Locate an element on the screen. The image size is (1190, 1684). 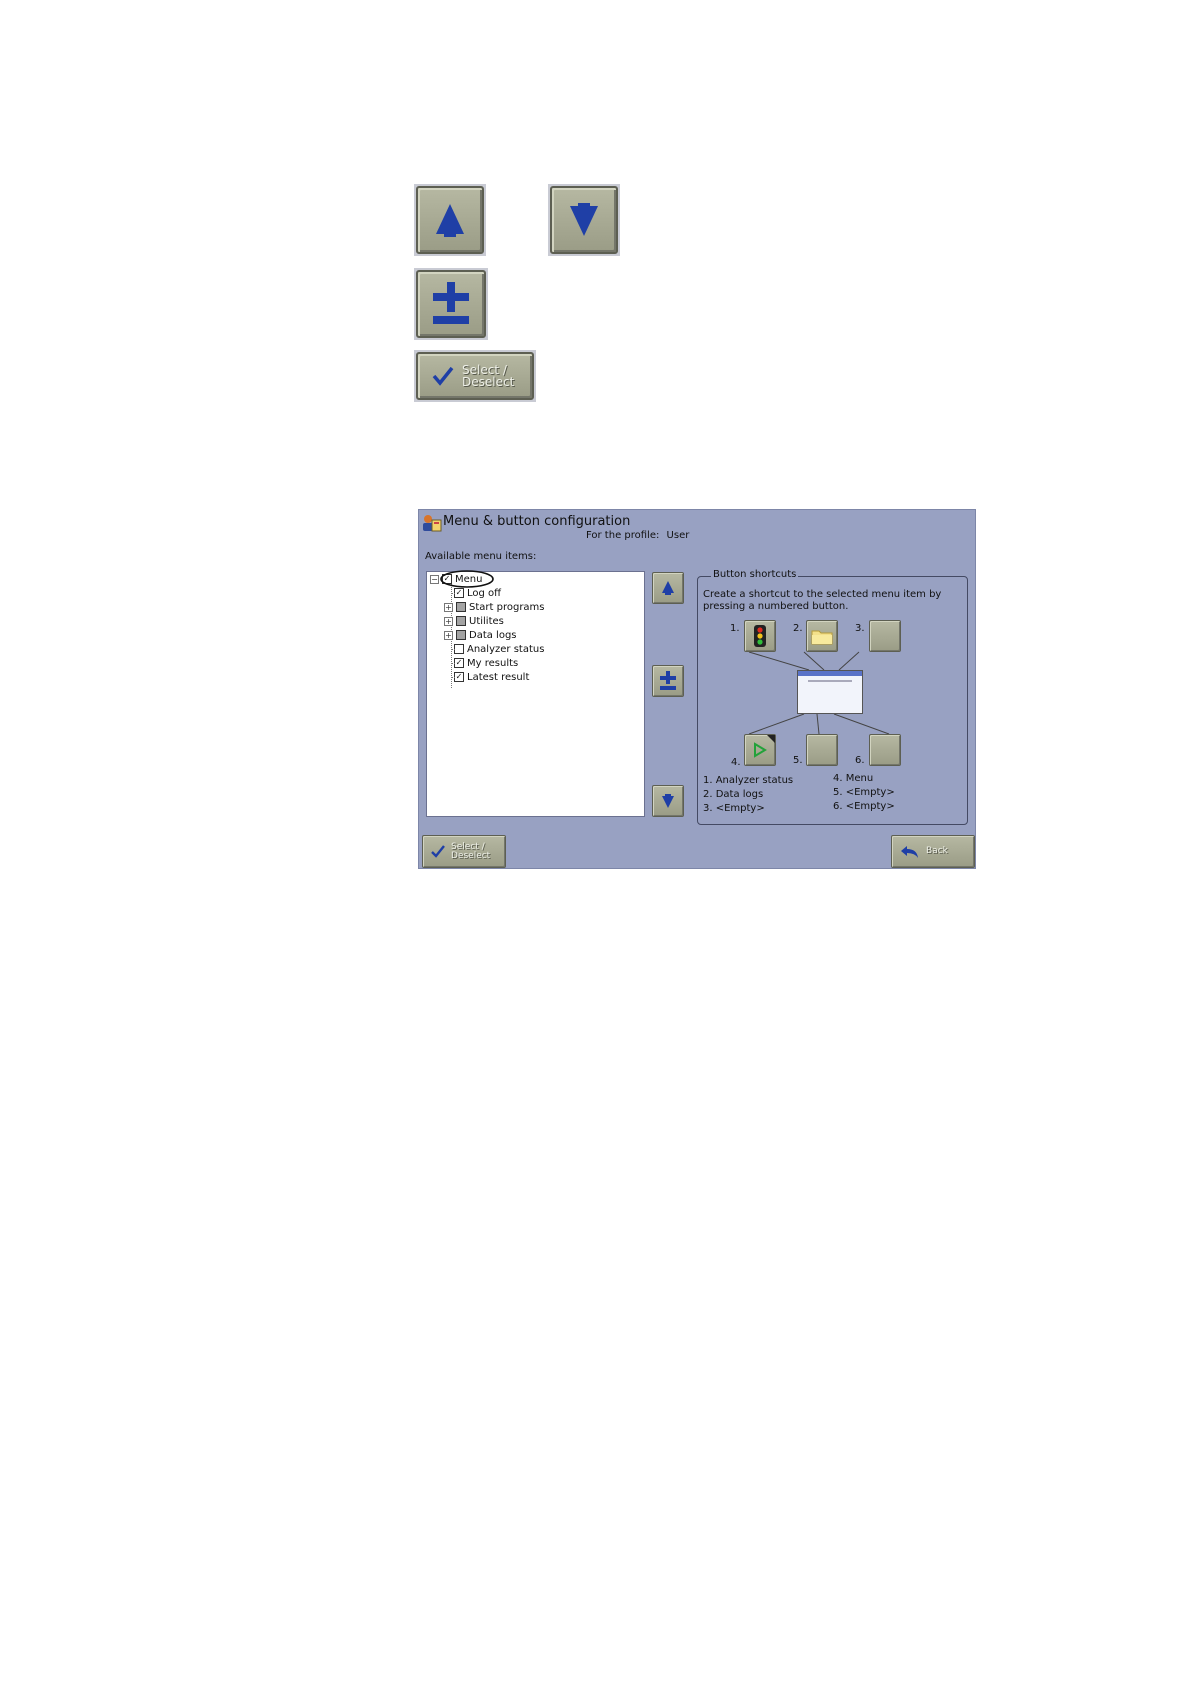
assigned-shortcut-6: 6. <Empty> is located at coordinates (864, 806).